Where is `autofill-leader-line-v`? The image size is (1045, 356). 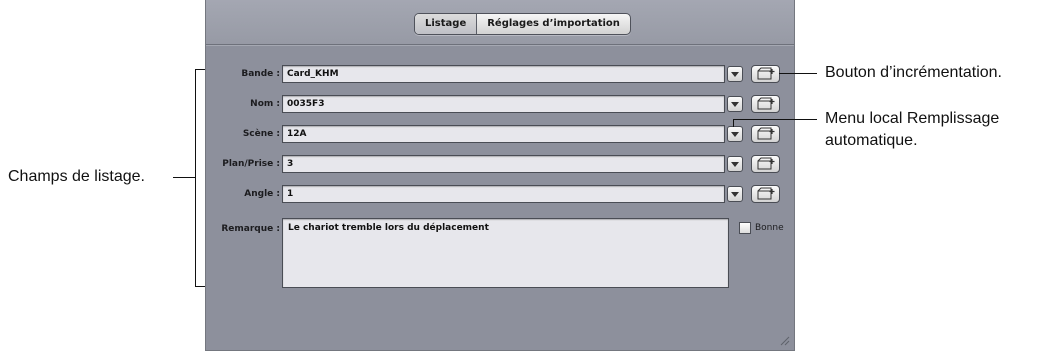 autofill-leader-line-v is located at coordinates (733, 123).